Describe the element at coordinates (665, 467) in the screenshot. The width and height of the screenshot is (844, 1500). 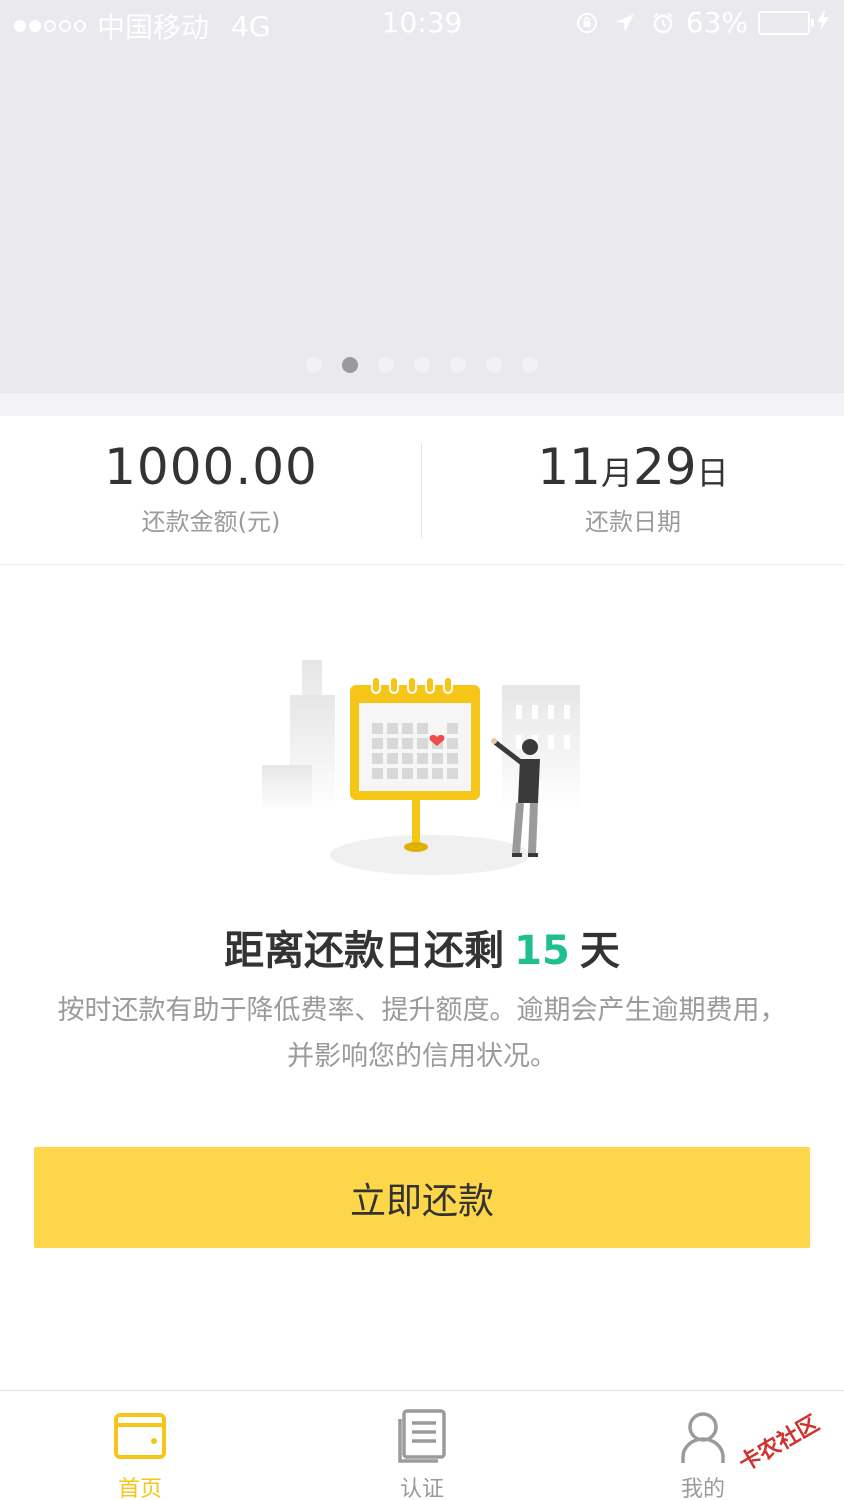
I see `date-day: 29` at that location.